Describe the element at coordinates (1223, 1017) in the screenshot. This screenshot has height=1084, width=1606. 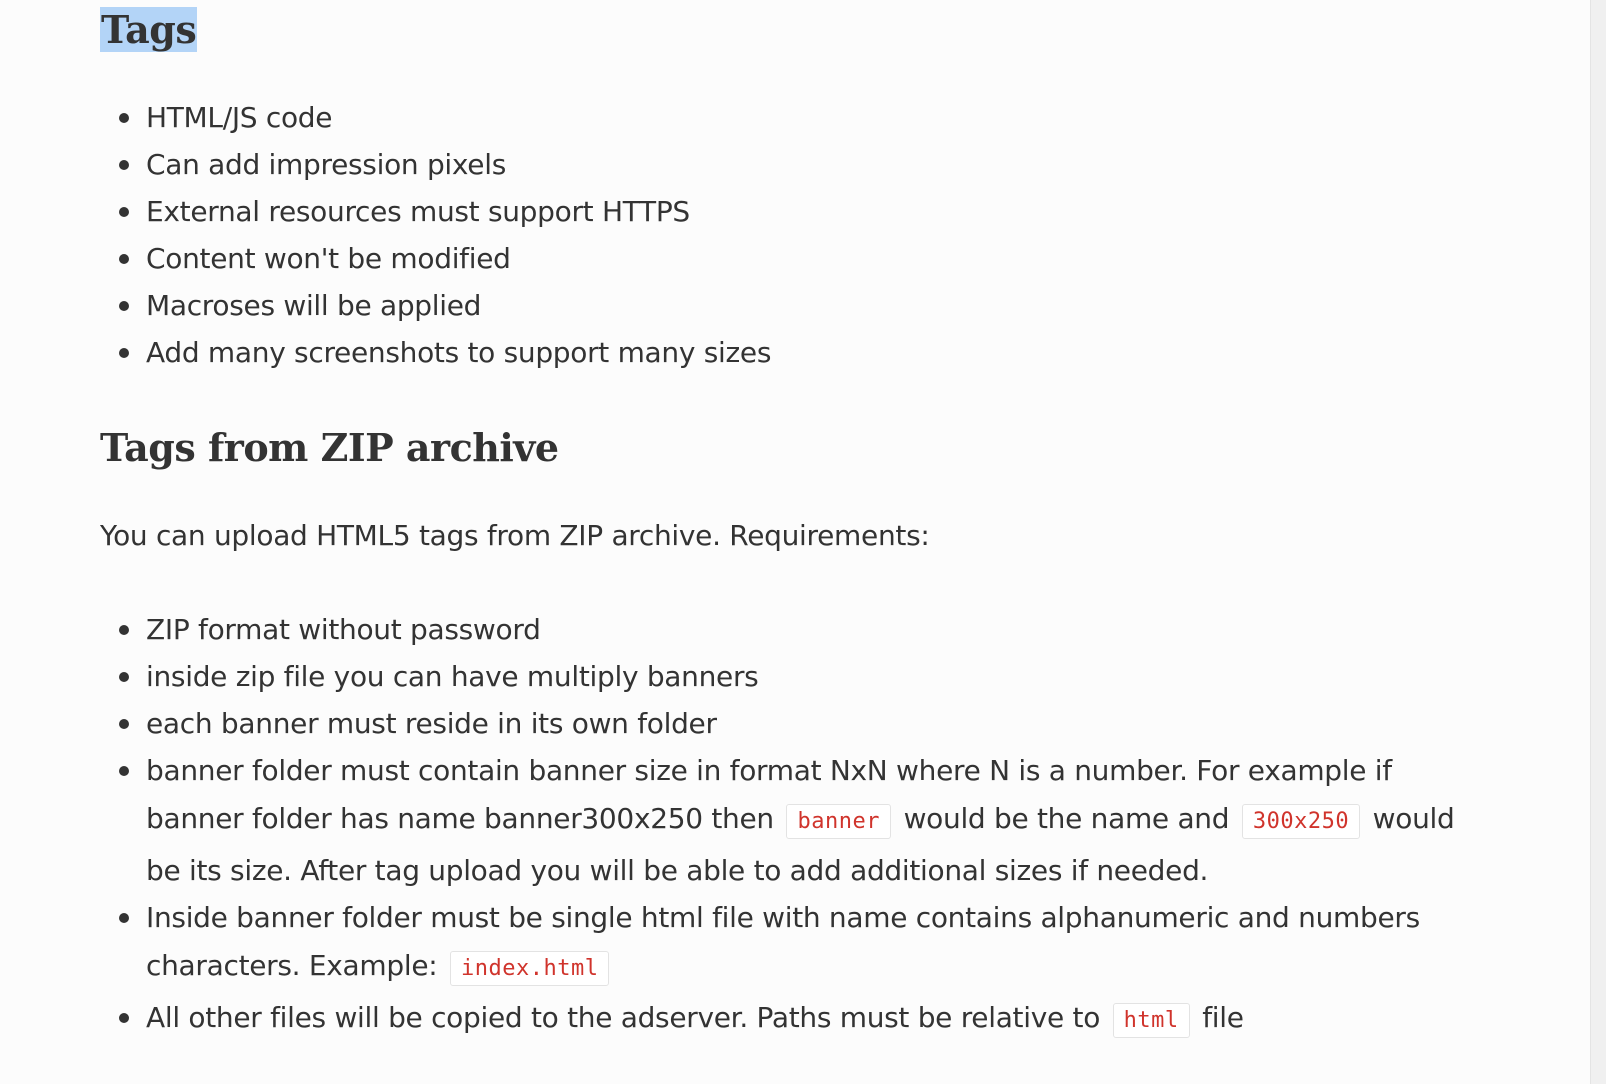
I see `copied-files-text: file` at that location.